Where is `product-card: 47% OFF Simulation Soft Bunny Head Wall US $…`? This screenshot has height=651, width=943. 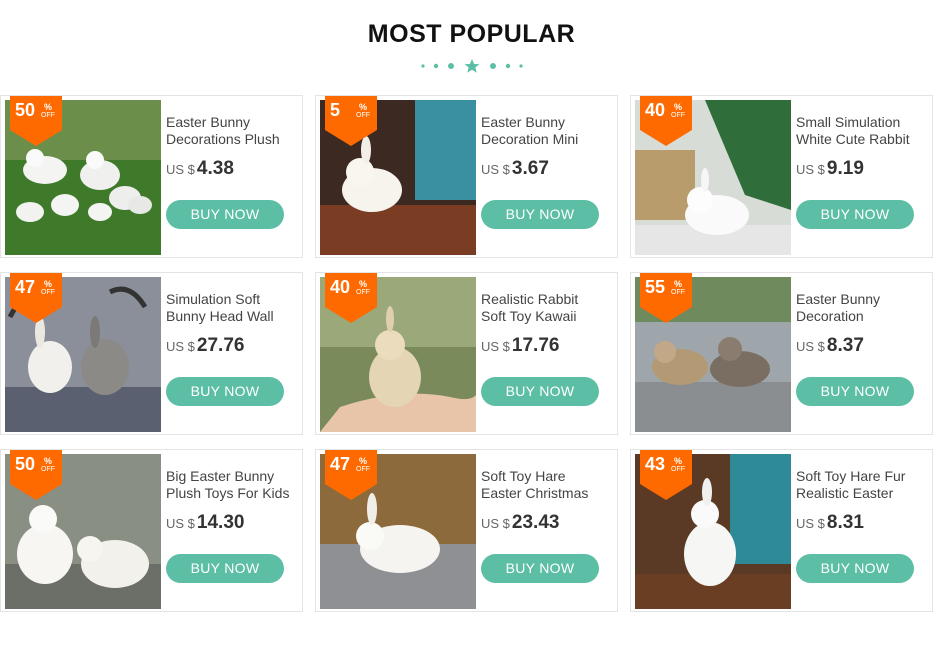
product-card: 47% OFF Simulation Soft Bunny Head Wall US $… is located at coordinates (151, 353).